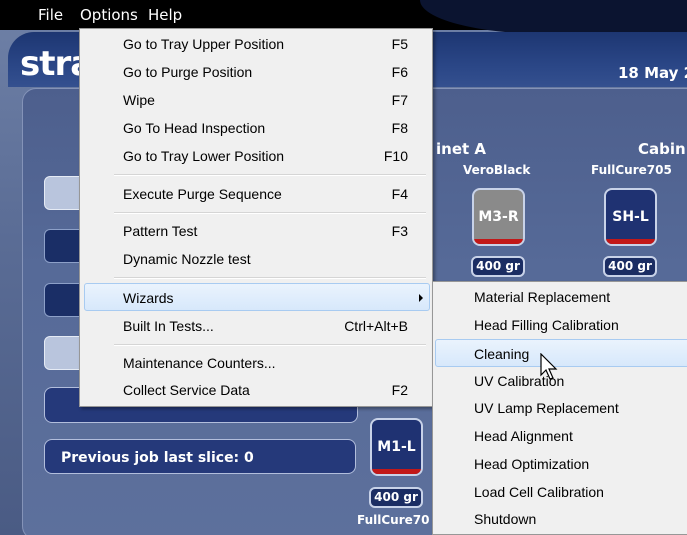 Image resolution: width=687 pixels, height=535 pixels. I want to click on wizard-cleaning: Cleaning, so click(561, 353).